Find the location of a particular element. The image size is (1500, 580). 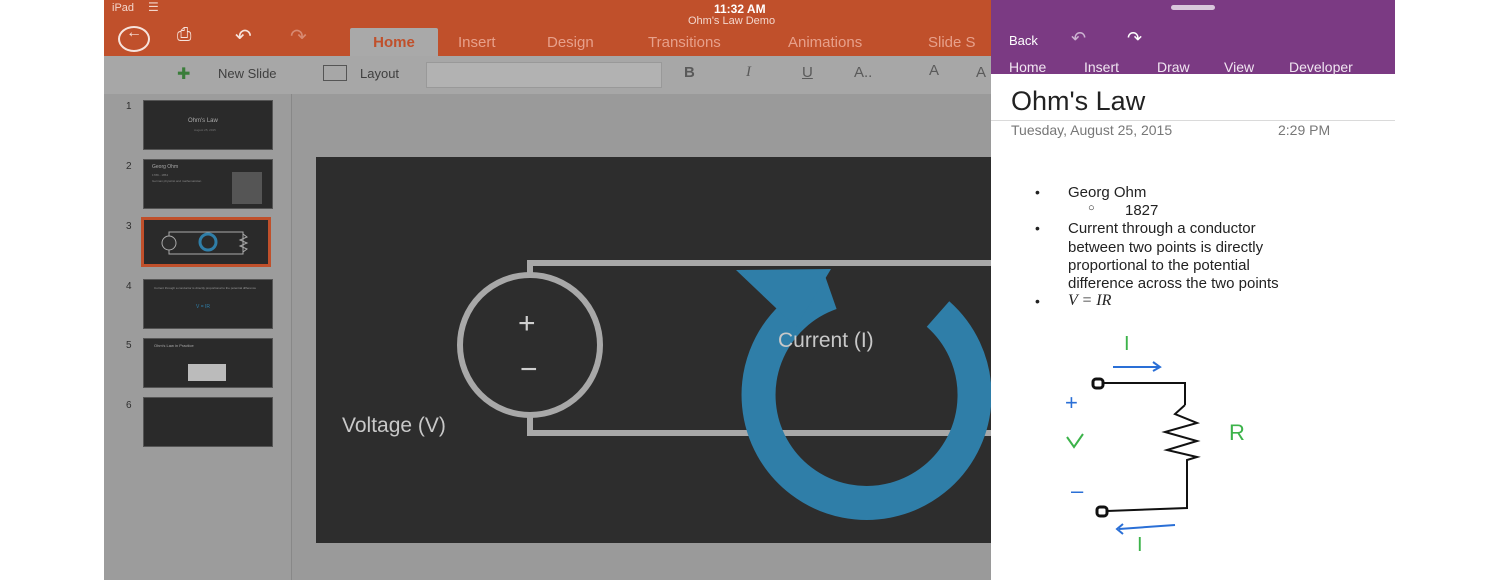

slide-thumb-3-selected is located at coordinates (206, 242).